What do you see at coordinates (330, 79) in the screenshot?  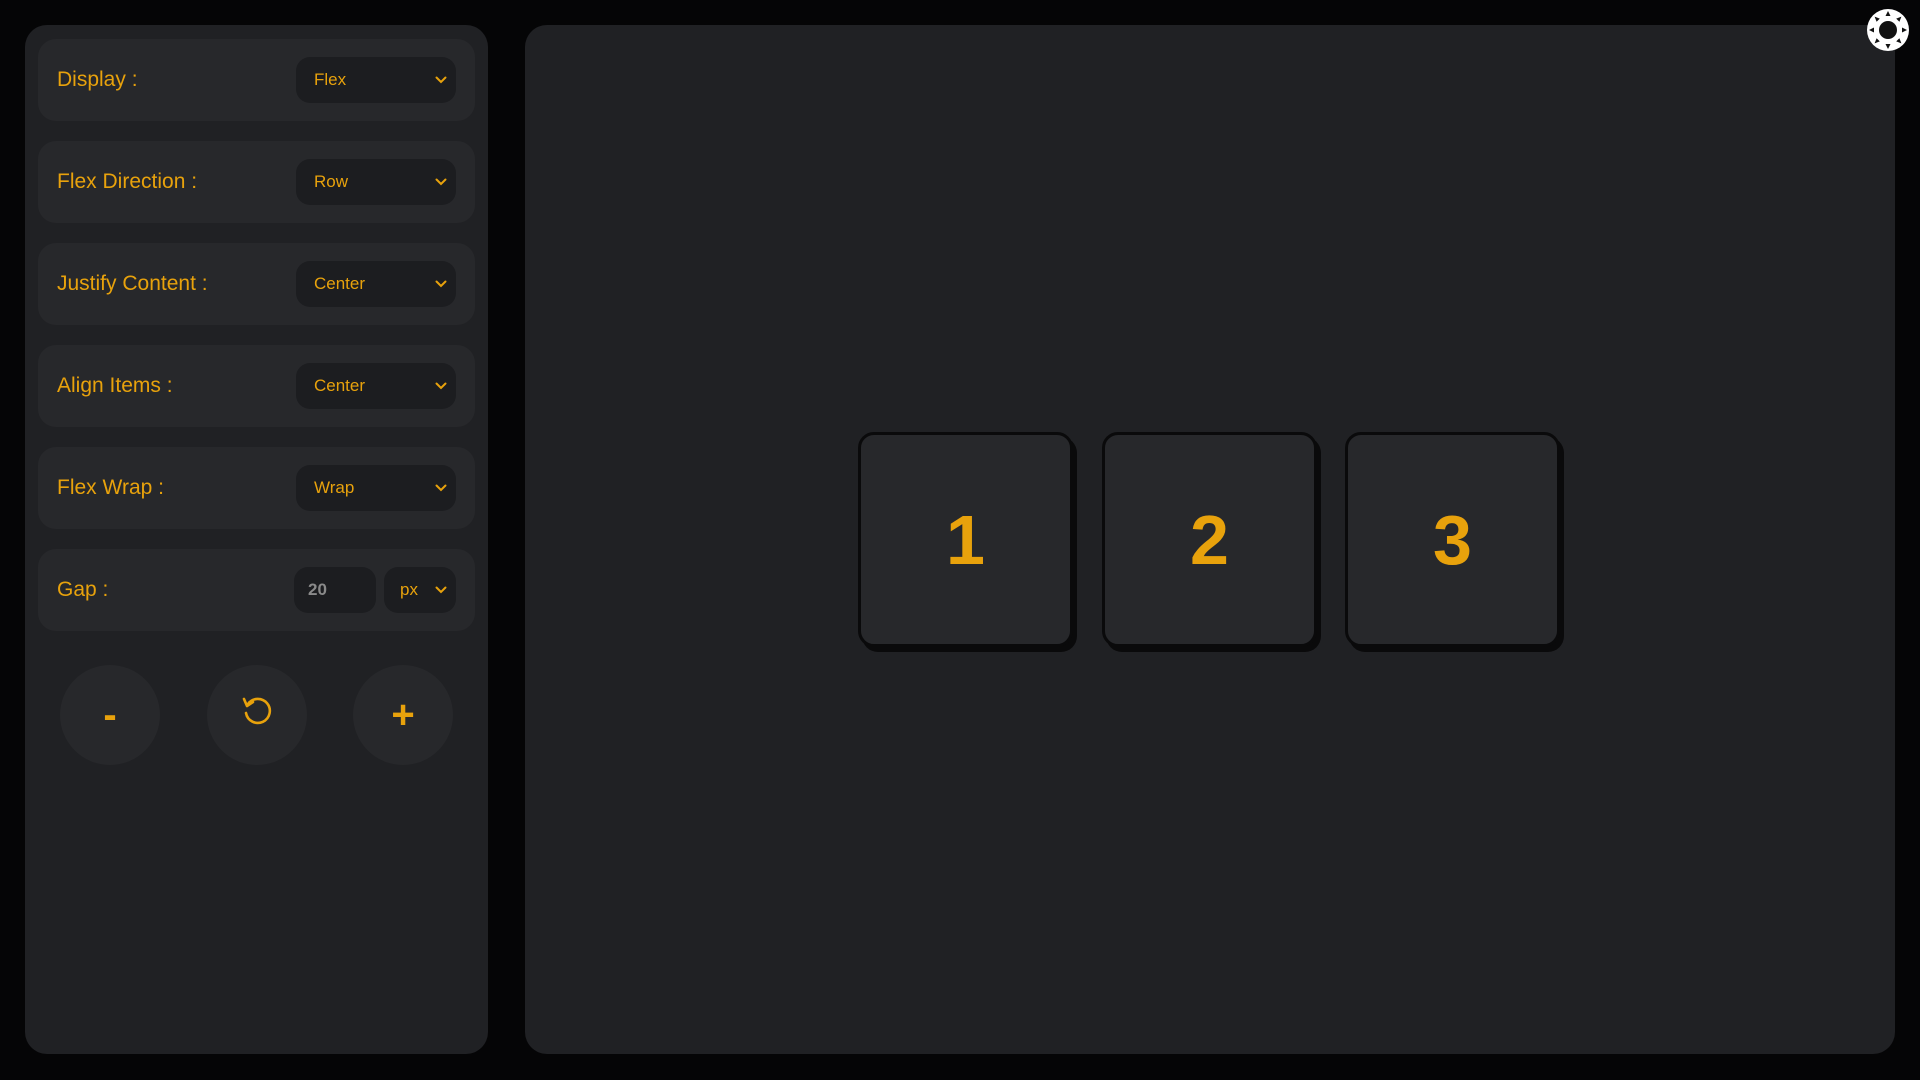 I see `display-select-value: Flex` at bounding box center [330, 79].